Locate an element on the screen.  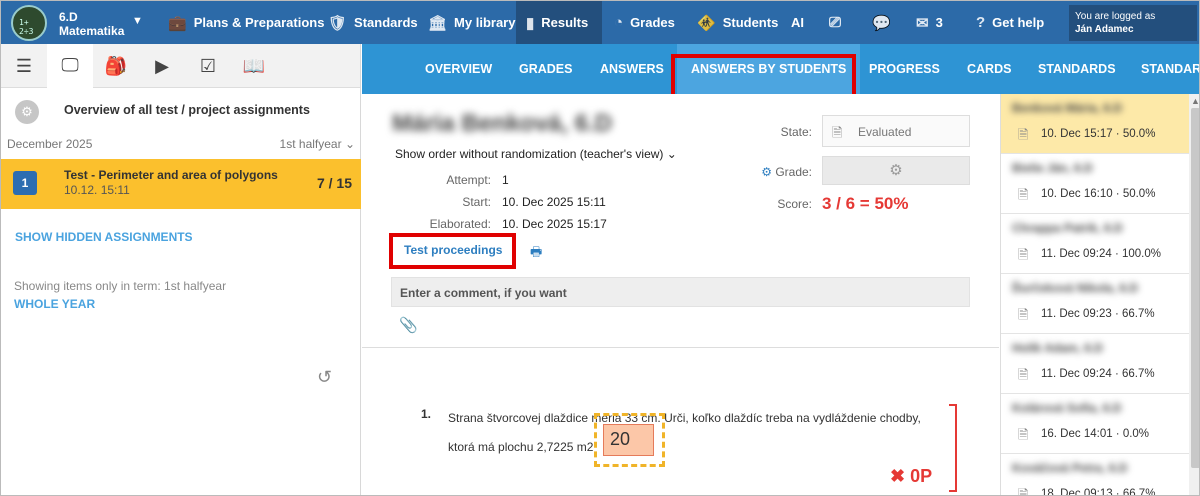
nav-chat: 💬 is located at coordinates (885, 22).